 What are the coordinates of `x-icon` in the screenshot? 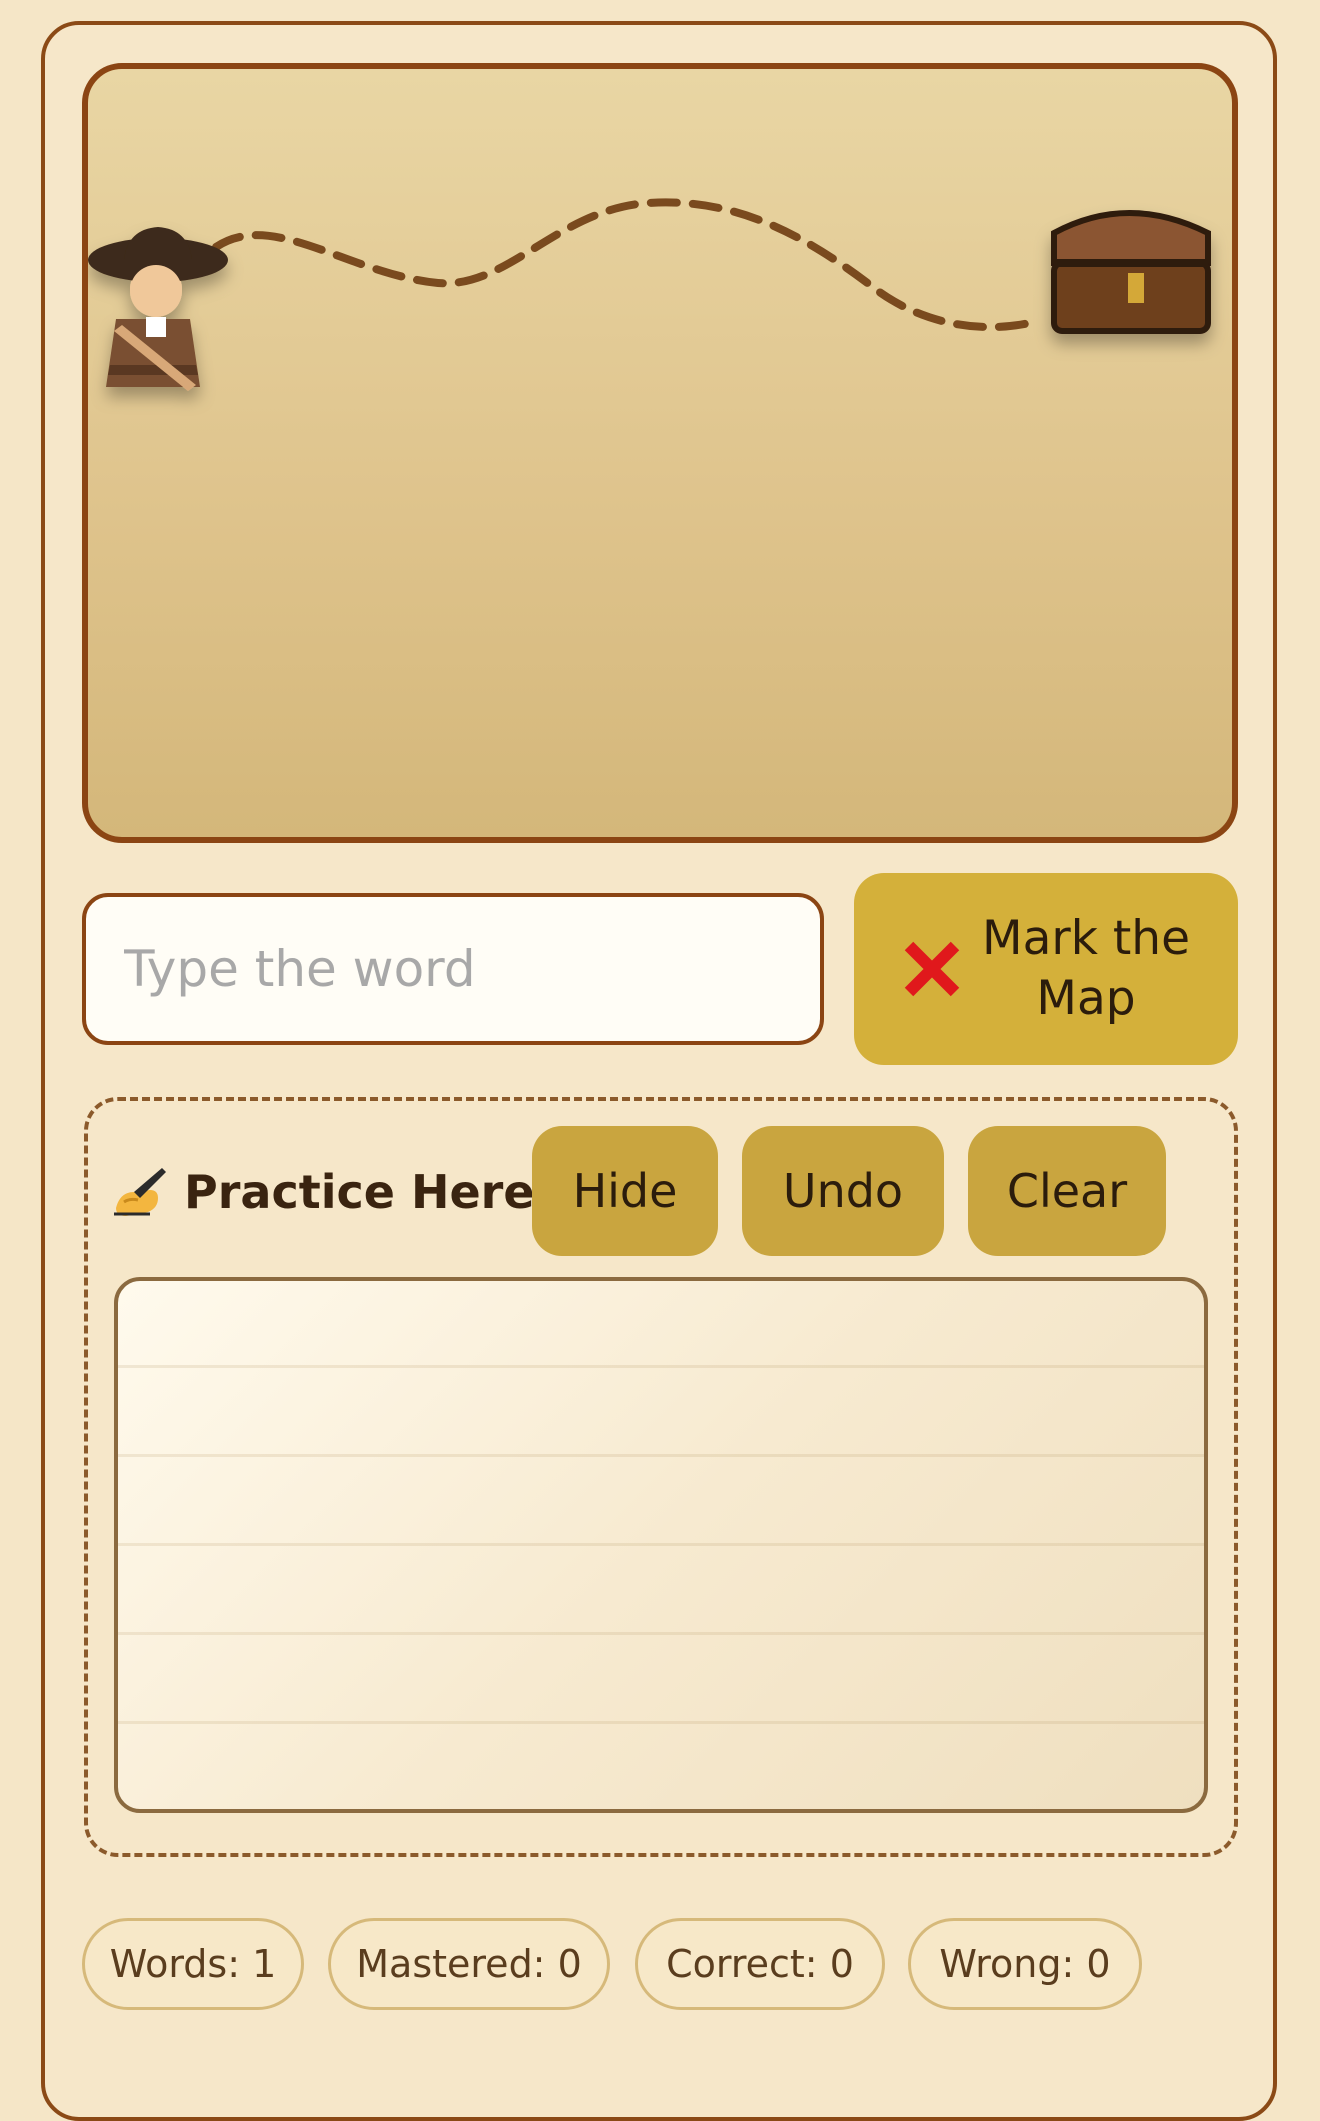 It's located at (932, 969).